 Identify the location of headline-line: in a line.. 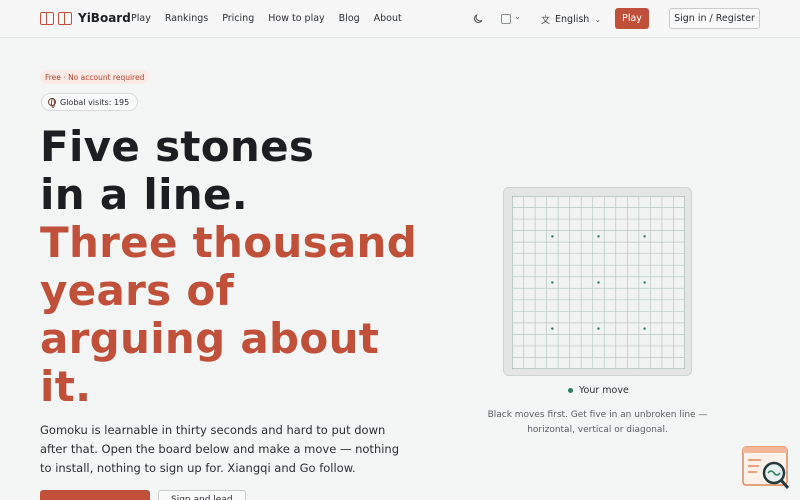
(144, 194).